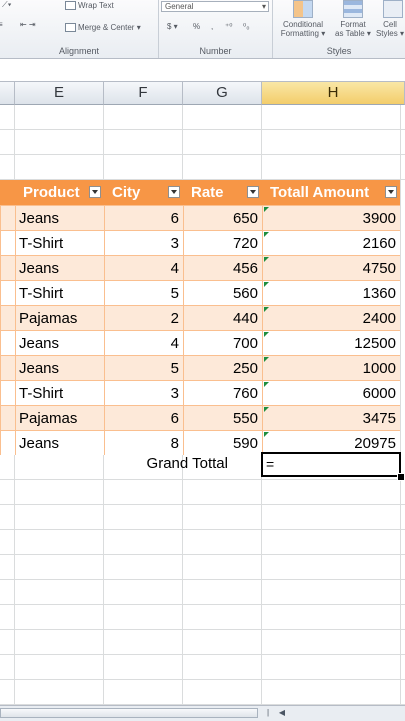 This screenshot has width=405, height=721. What do you see at coordinates (401, 477) in the screenshot?
I see `fill-handle` at bounding box center [401, 477].